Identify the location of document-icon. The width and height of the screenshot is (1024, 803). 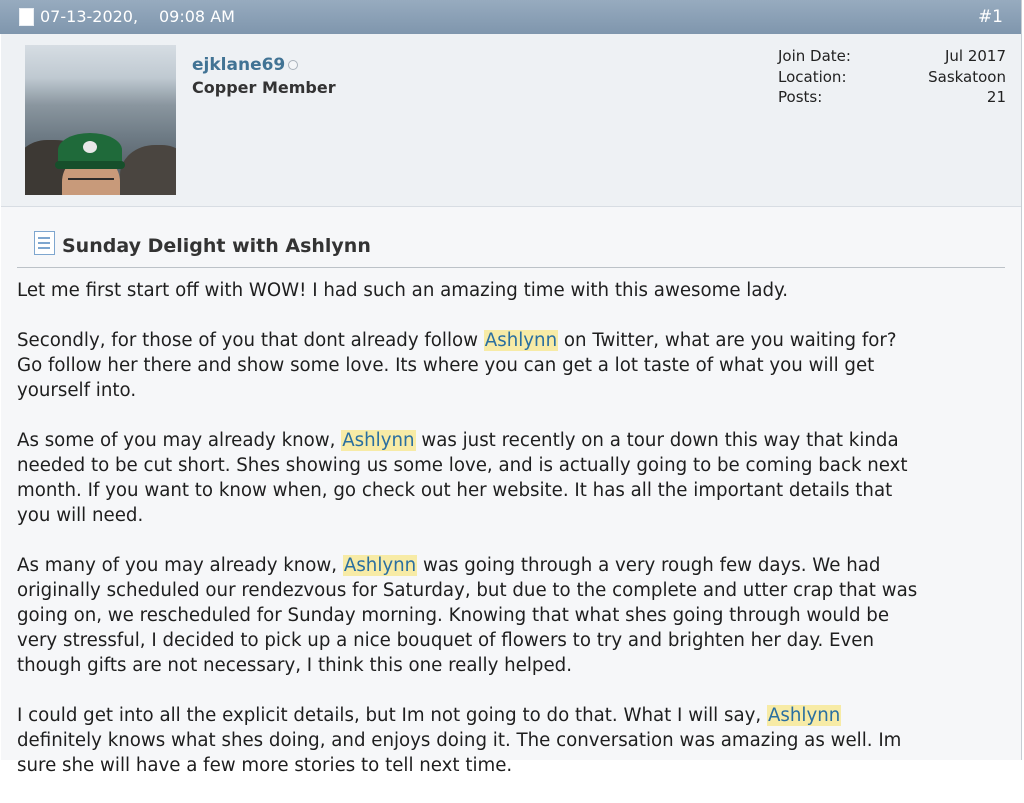
(26, 17).